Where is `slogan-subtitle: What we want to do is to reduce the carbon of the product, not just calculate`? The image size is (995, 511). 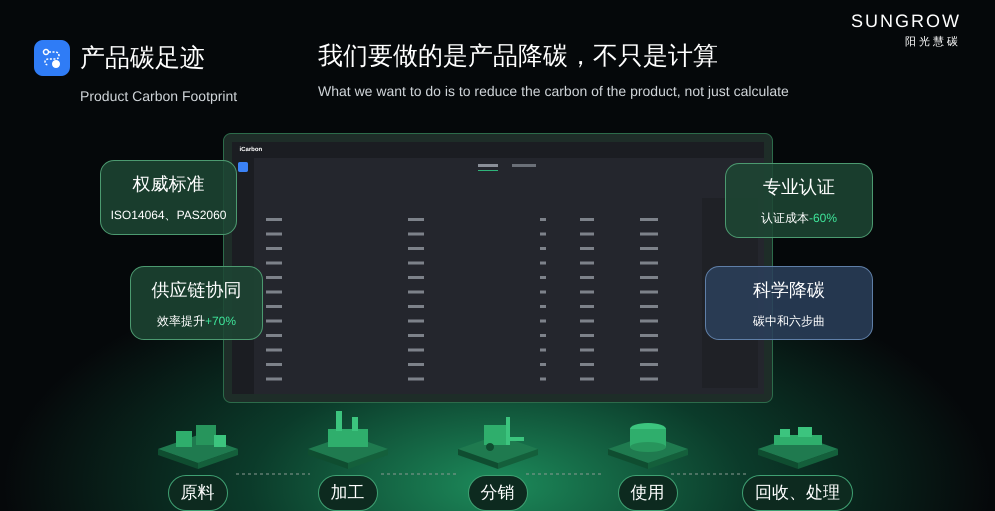
slogan-subtitle: What we want to do is to reduce the carbon of the product, not just calculate is located at coordinates (553, 91).